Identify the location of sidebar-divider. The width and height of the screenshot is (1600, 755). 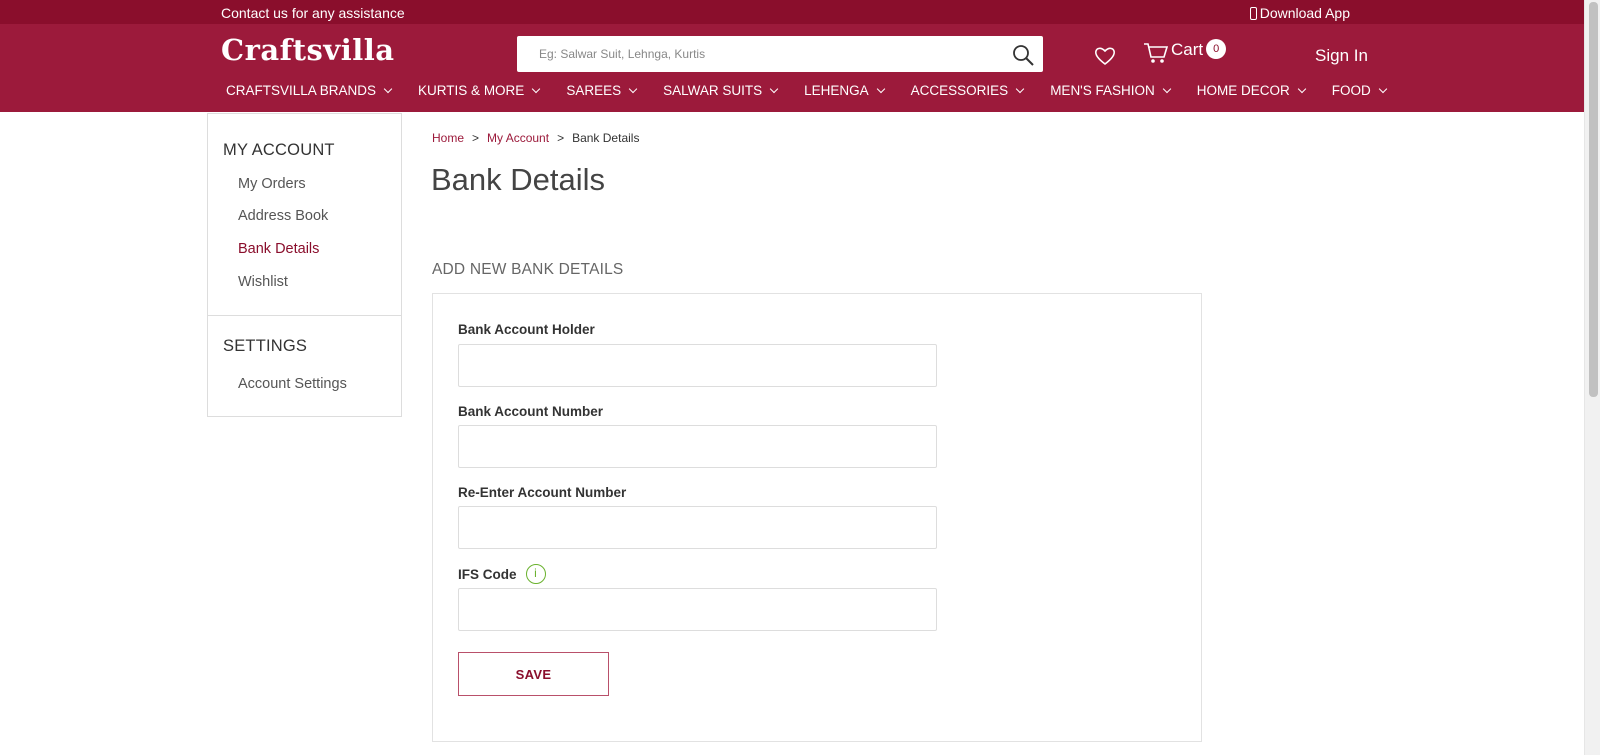
(304, 315).